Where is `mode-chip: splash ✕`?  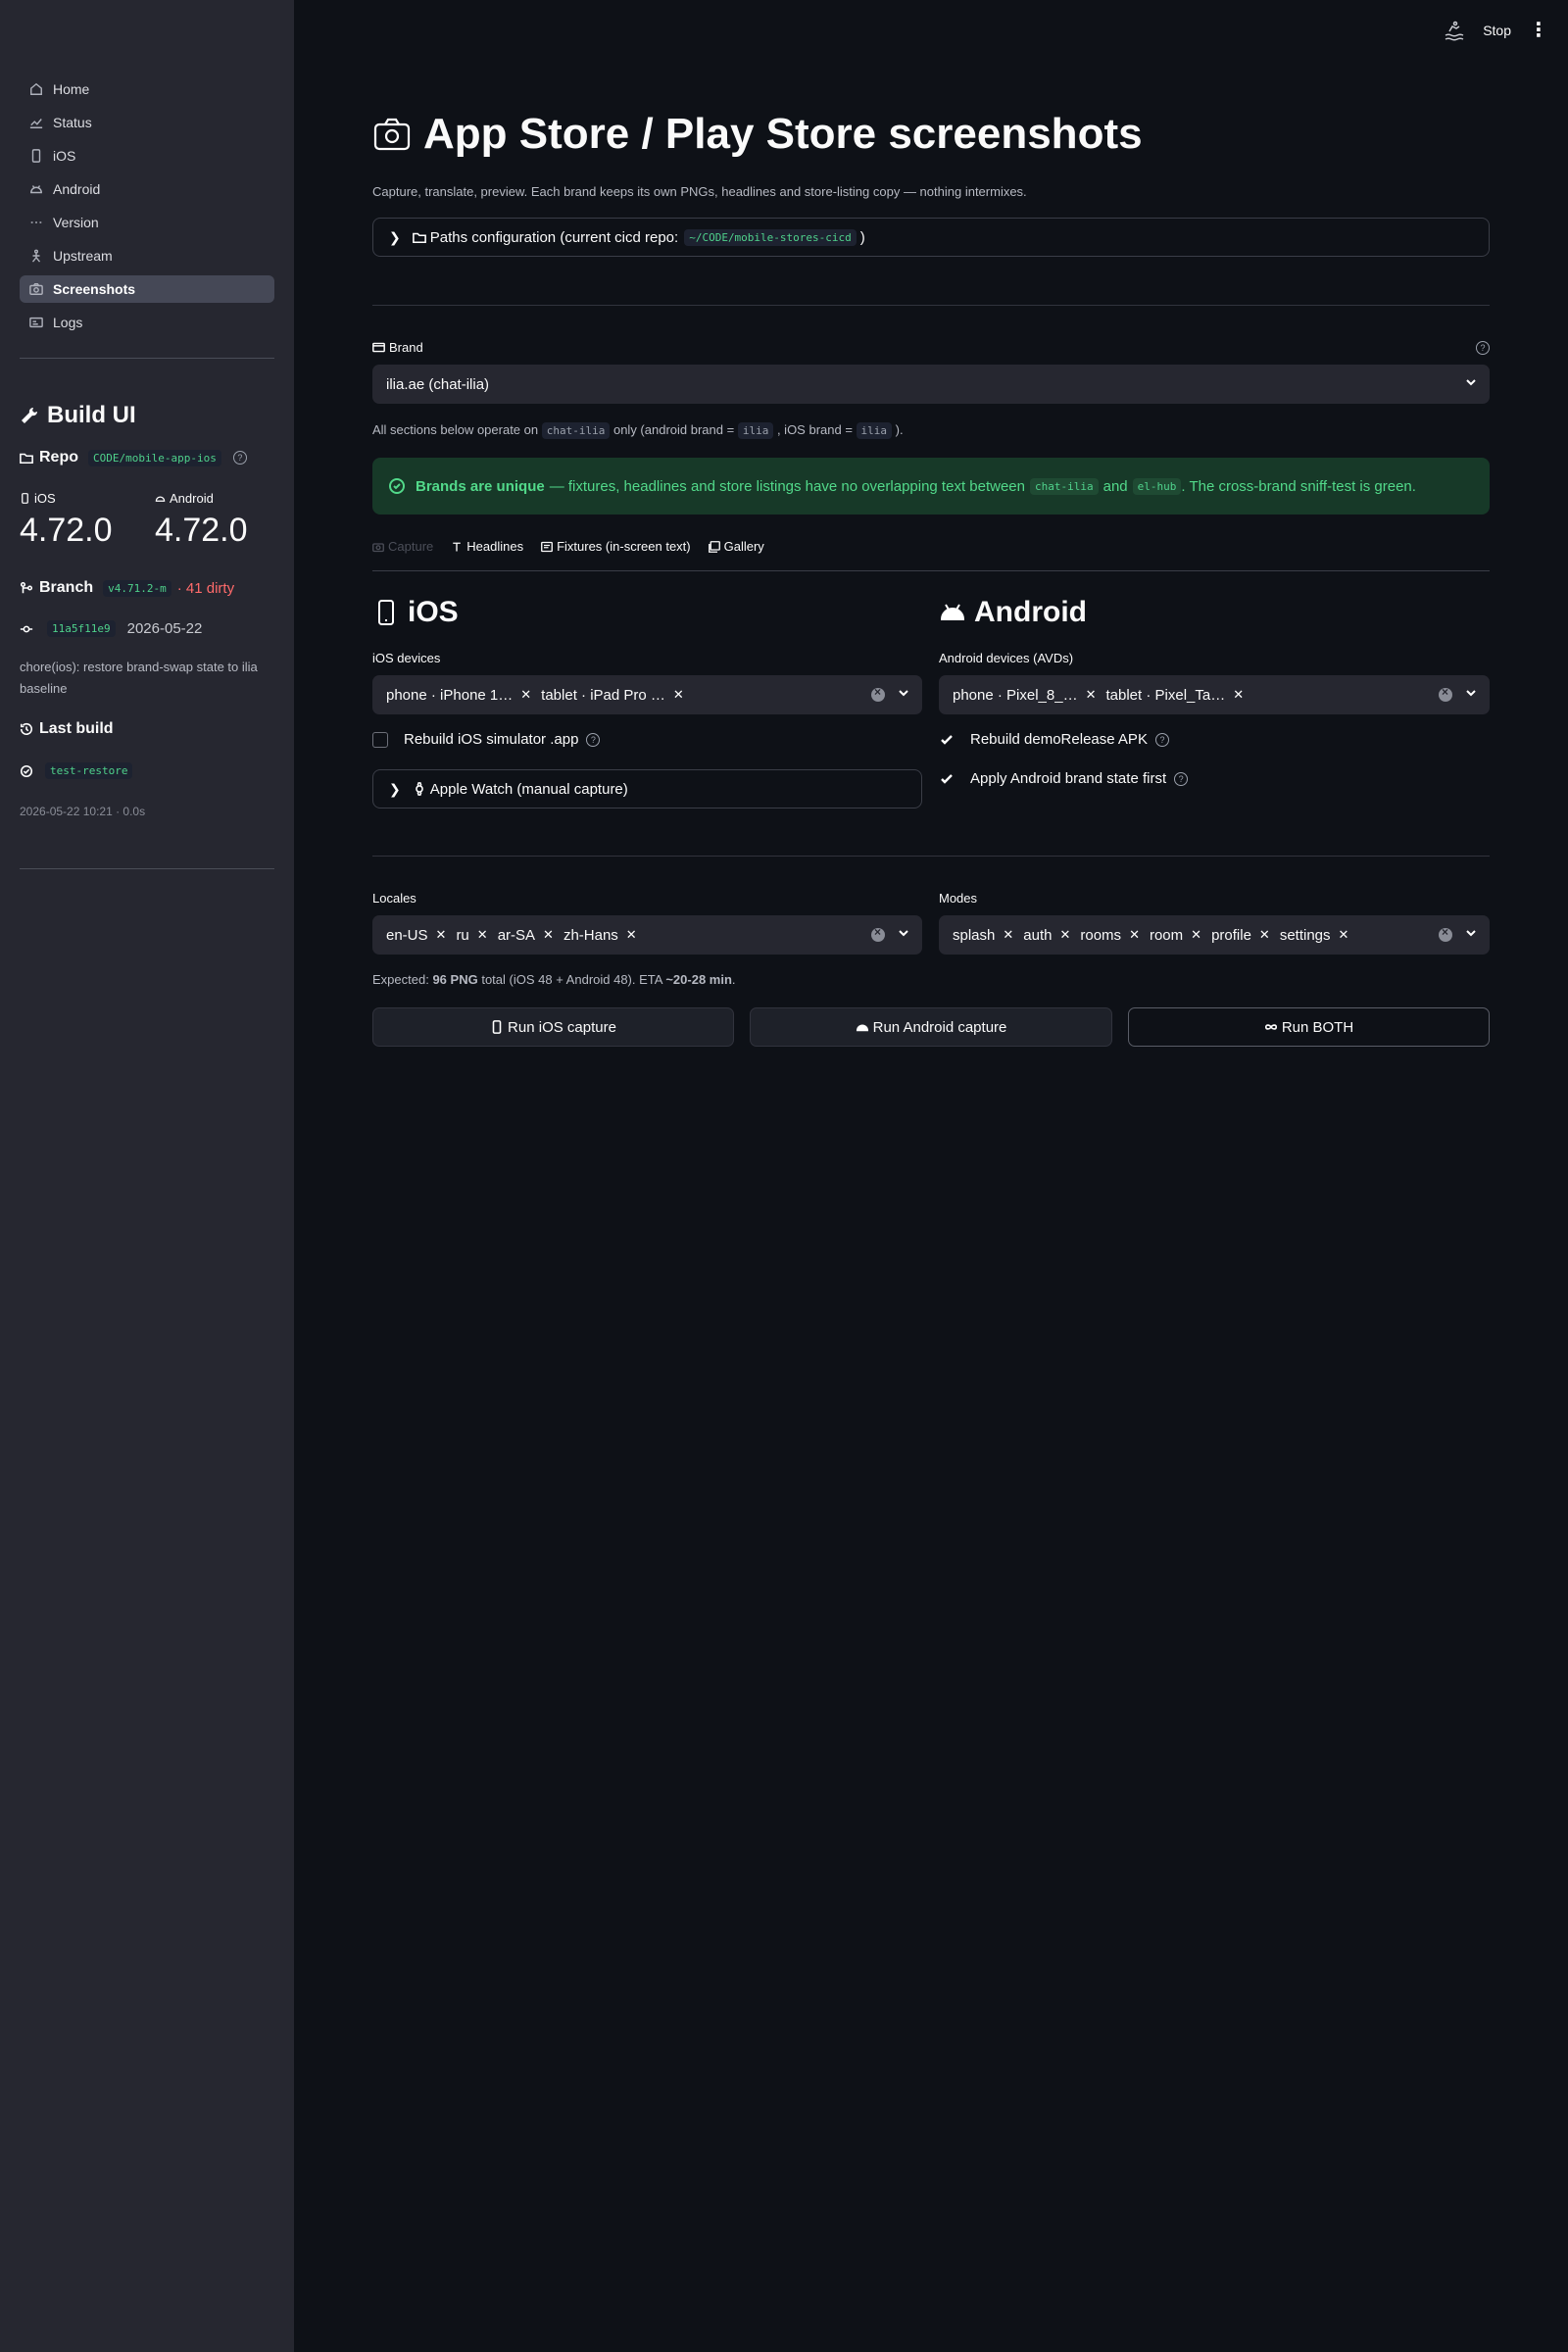
mode-chip: splash ✕ is located at coordinates (983, 935).